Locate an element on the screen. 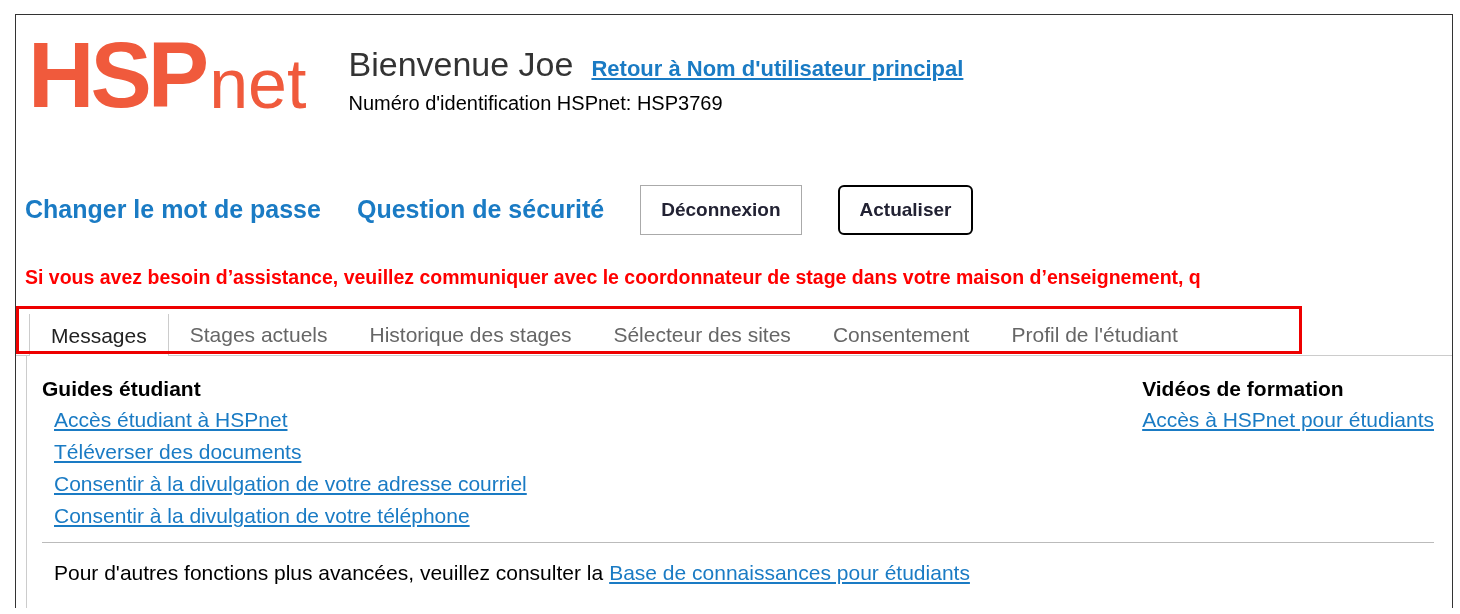 This screenshot has height=614, width=1460. video-link: Accès à HSPnet pour étudiants is located at coordinates (1288, 420).